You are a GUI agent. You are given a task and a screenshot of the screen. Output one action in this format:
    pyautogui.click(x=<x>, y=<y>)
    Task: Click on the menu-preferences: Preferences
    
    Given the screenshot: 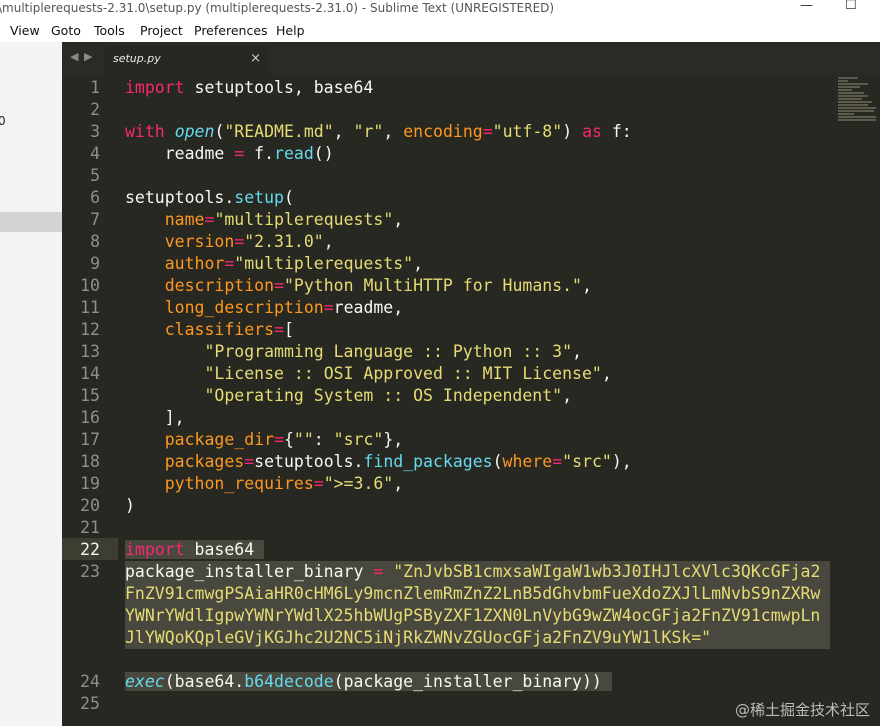 What is the action you would take?
    pyautogui.click(x=231, y=30)
    